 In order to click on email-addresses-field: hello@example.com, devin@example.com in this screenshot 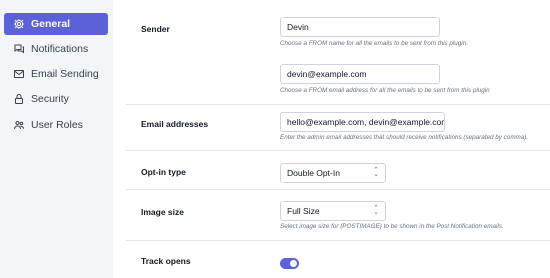, I will do `click(362, 122)`.